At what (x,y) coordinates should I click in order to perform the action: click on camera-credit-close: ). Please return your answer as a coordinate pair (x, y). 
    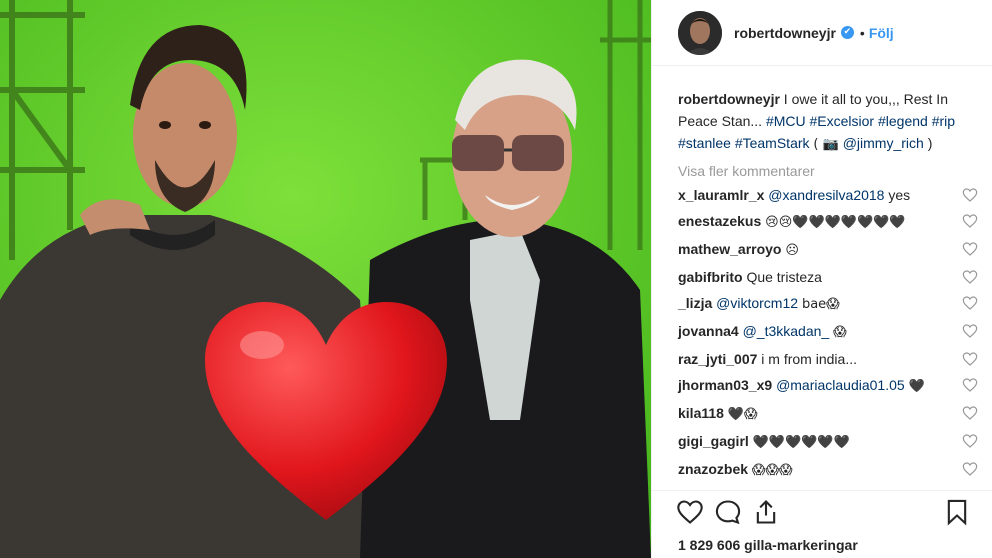
    Looking at the image, I should click on (930, 143).